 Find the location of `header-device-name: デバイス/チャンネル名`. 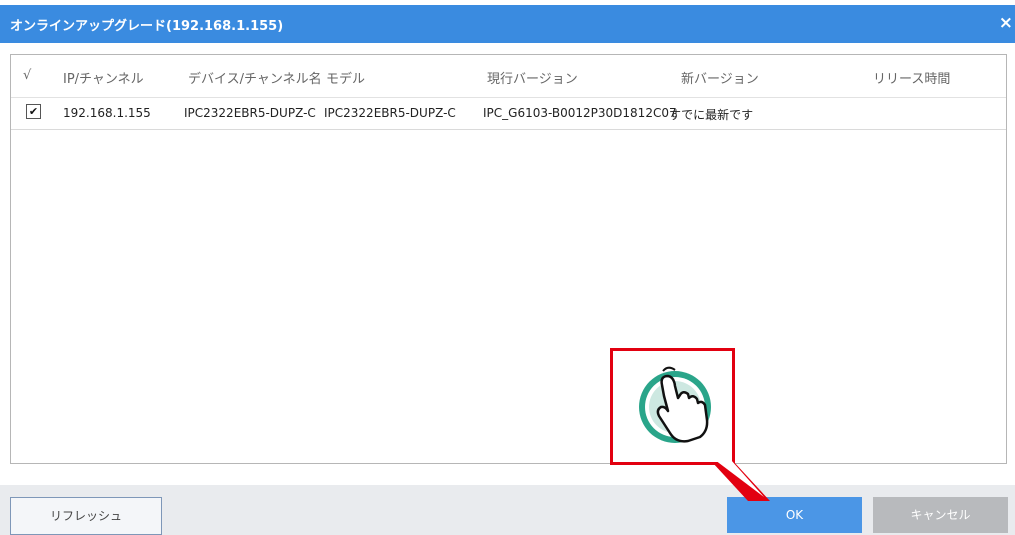

header-device-name: デバイス/チャンネル名 is located at coordinates (255, 79).